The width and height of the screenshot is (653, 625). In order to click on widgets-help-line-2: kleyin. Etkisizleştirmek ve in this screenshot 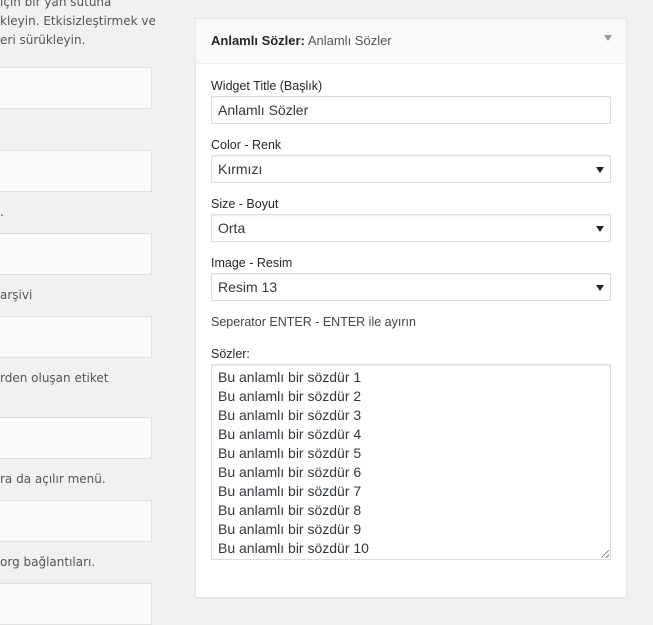, I will do `click(78, 21)`.